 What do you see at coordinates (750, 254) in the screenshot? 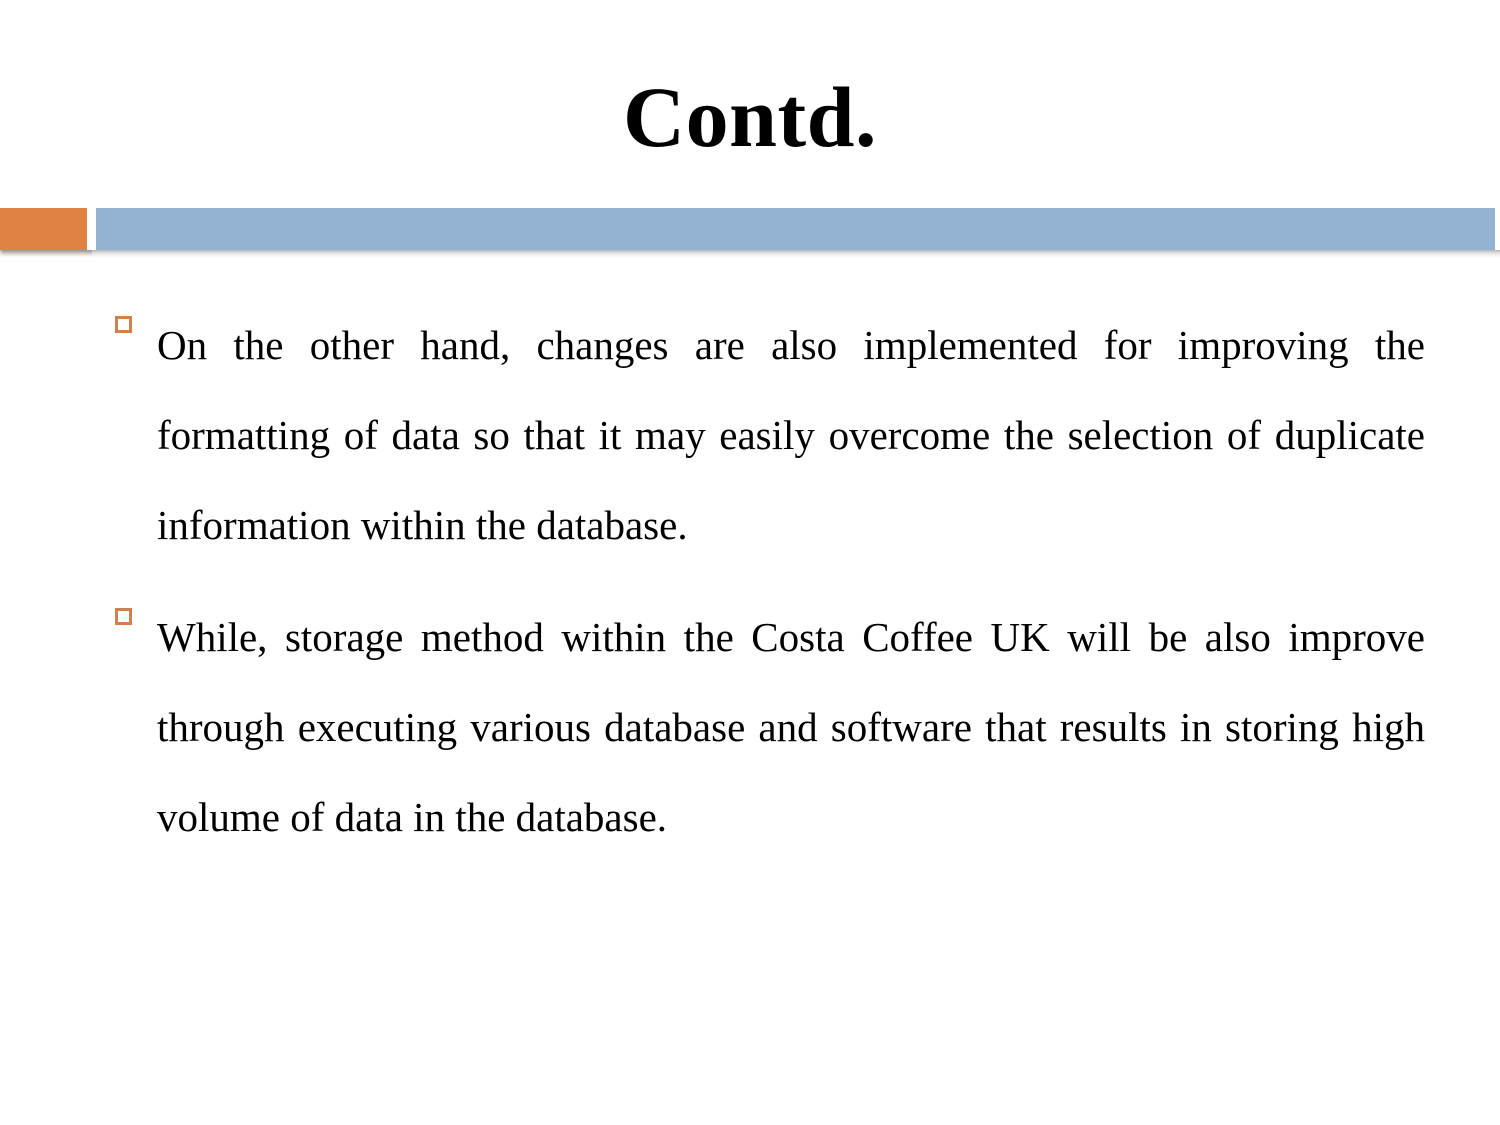
I see `divider-shadow` at bounding box center [750, 254].